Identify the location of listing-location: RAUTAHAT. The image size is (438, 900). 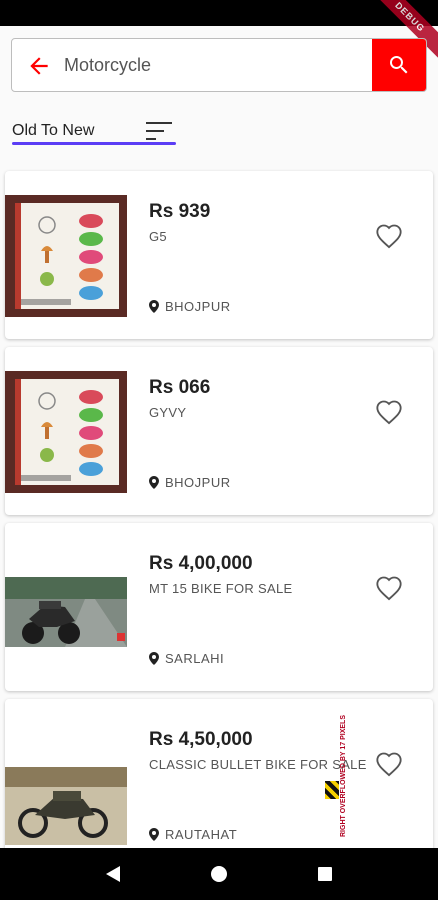
(193, 834).